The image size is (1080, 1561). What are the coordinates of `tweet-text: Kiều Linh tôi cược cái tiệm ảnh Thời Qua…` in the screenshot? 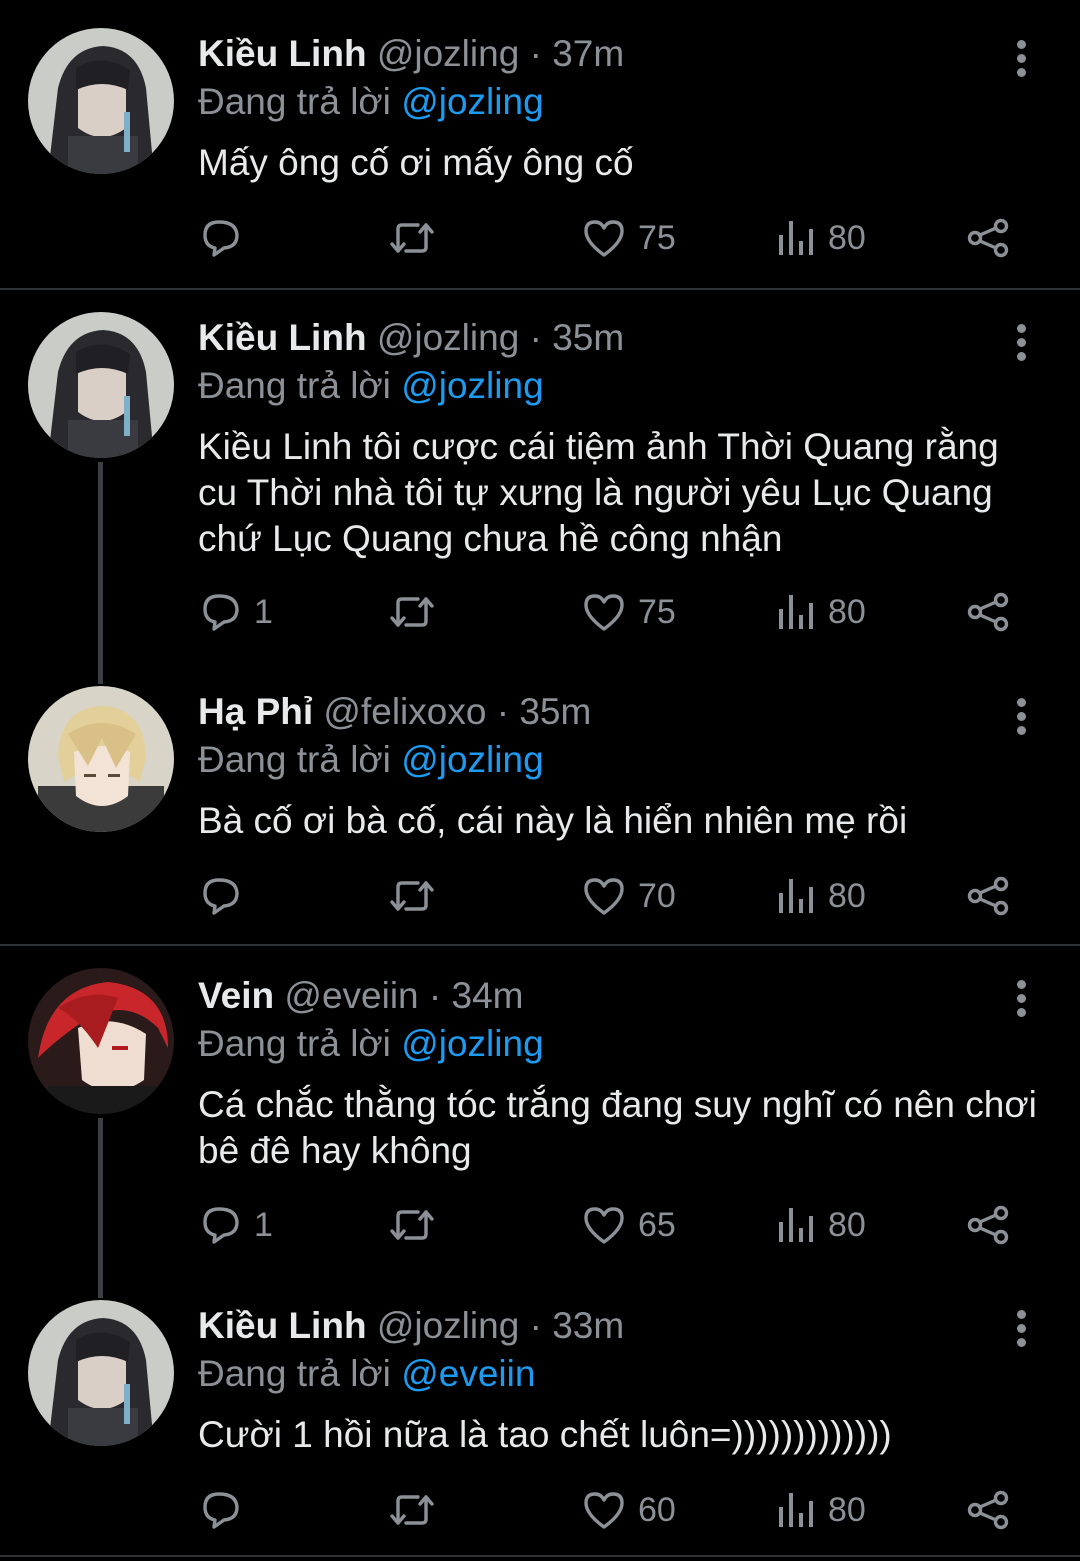 It's located at (598, 492).